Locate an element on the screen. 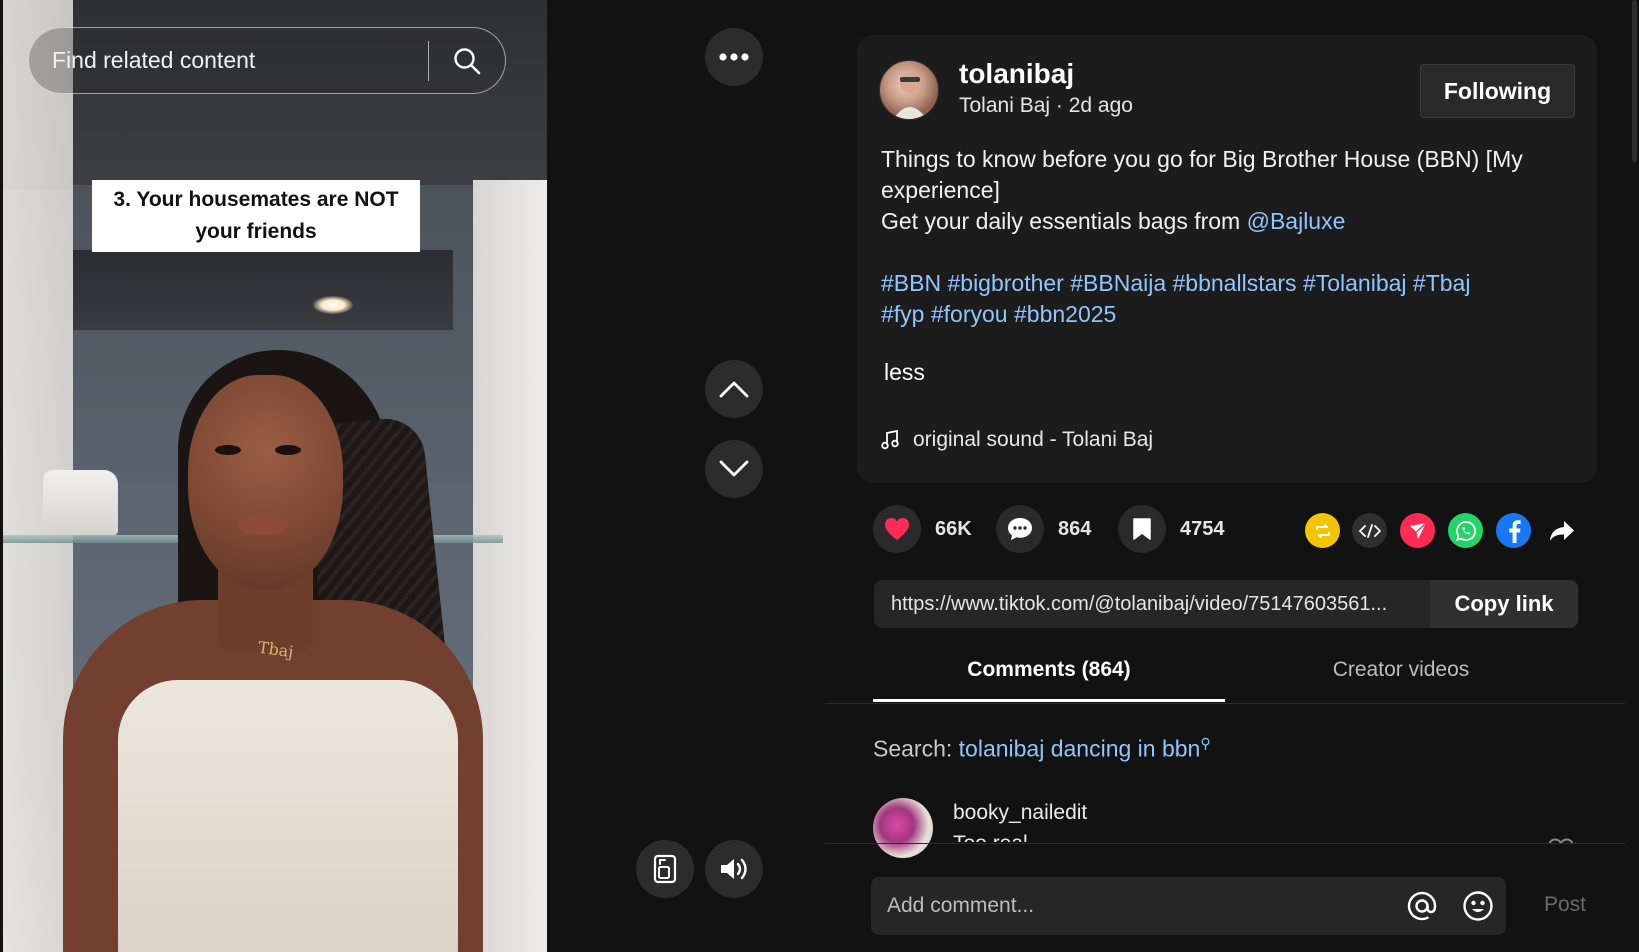 The image size is (1639, 952). mention-link: @Bajluxe is located at coordinates (1296, 221).